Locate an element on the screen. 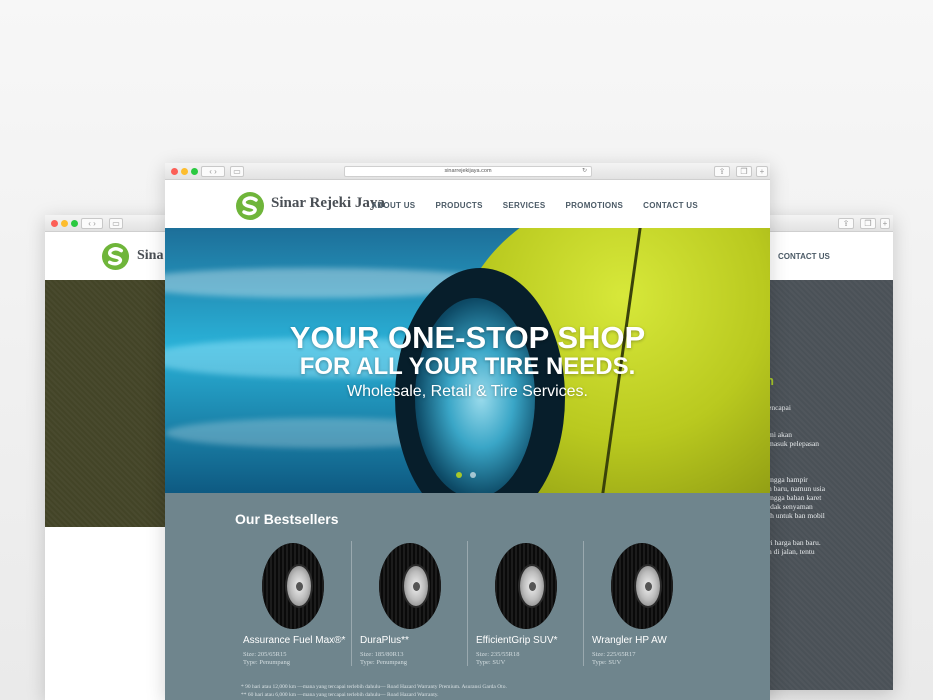  url-text: sinarrejekijaya.com is located at coordinates (468, 171).